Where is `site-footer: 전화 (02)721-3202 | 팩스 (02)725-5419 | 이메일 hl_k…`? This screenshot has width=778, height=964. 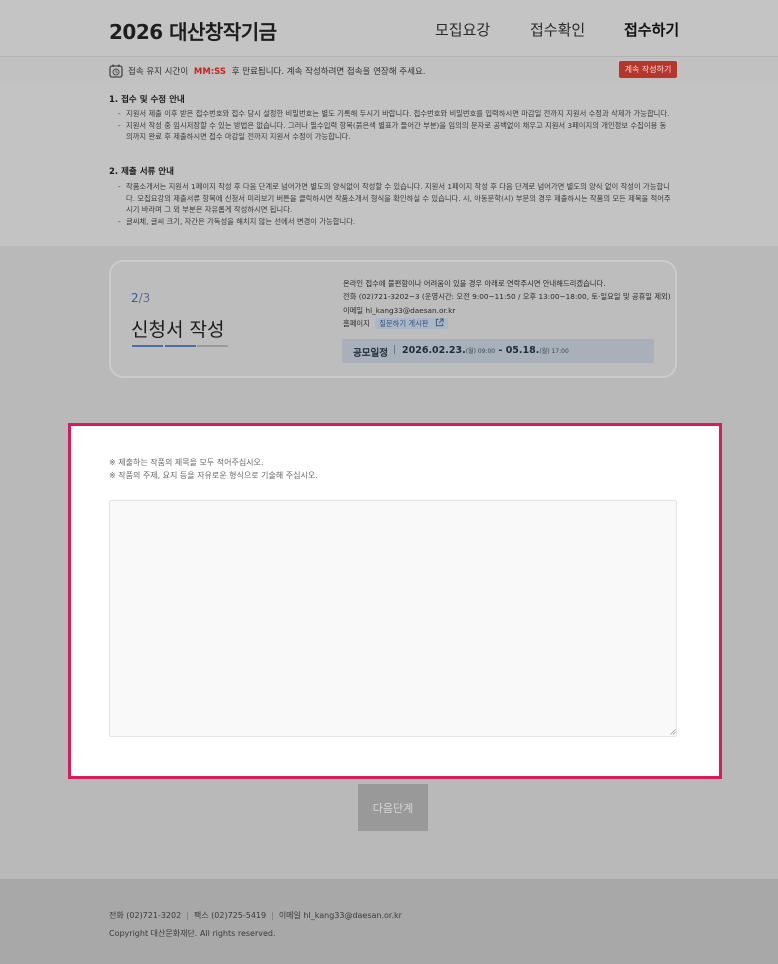
site-footer: 전화 (02)721-3202 | 팩스 (02)725-5419 | 이메일 hl_k… is located at coordinates (389, 921).